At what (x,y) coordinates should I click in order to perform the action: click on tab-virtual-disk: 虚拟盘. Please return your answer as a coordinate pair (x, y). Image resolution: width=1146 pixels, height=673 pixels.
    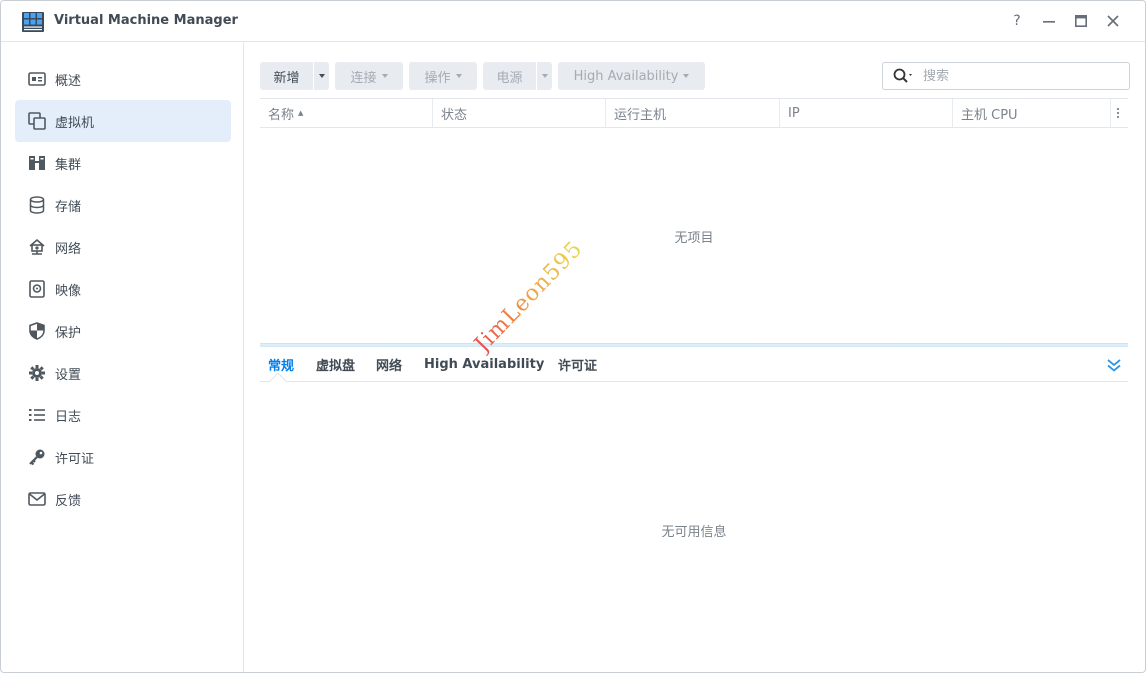
    Looking at the image, I should click on (335, 364).